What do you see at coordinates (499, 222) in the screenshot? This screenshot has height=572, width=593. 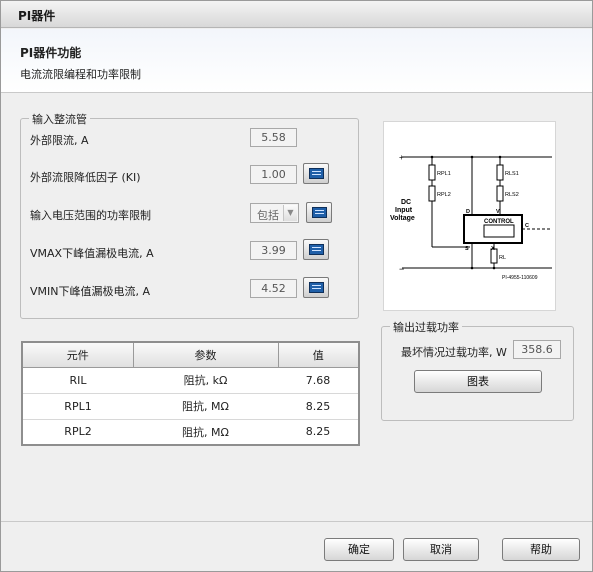 I see `diagram-control-label: CONTROL` at bounding box center [499, 222].